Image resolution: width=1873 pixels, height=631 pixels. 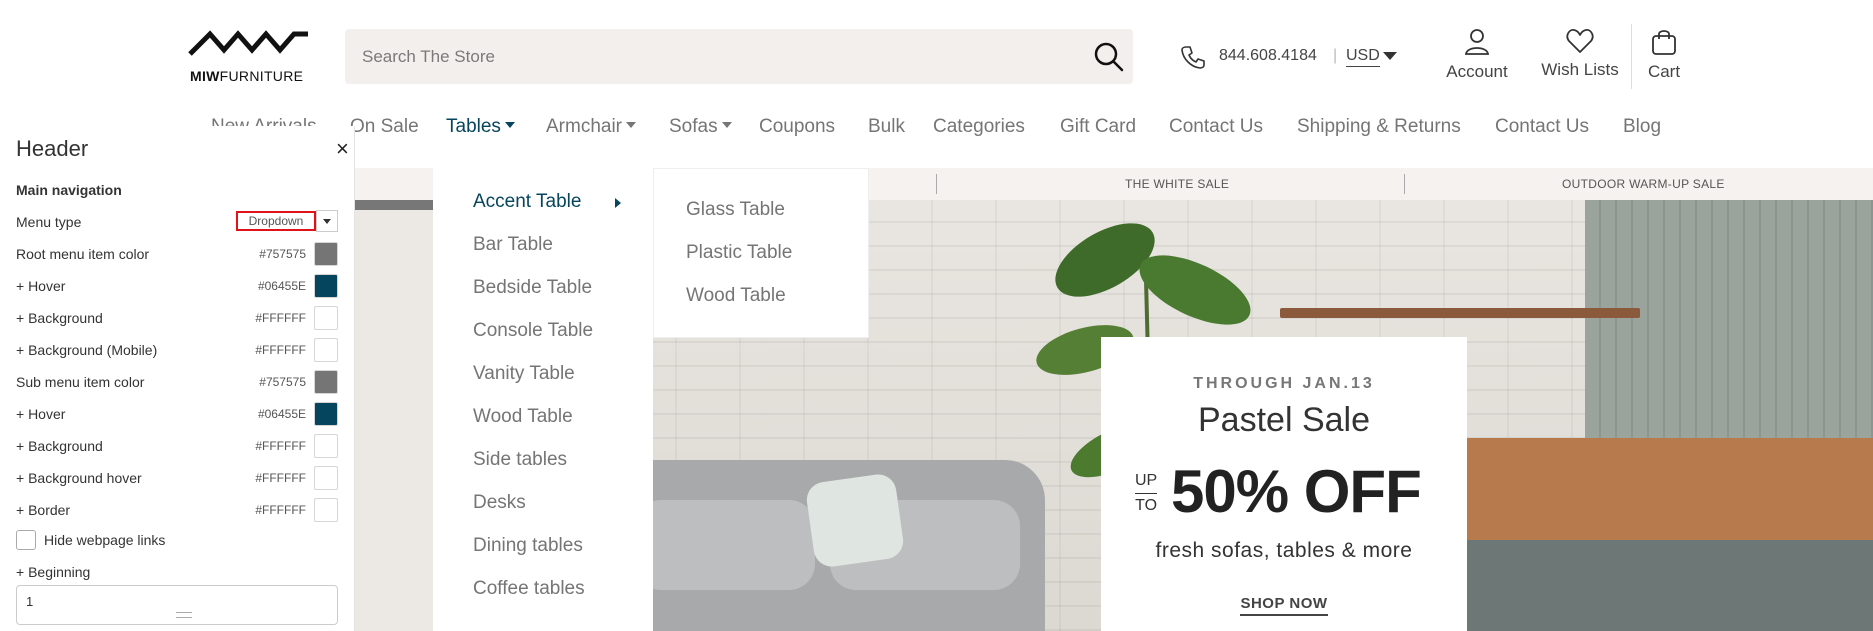 I want to click on submenu-item-glass-table: Glass Table, so click(x=735, y=210).